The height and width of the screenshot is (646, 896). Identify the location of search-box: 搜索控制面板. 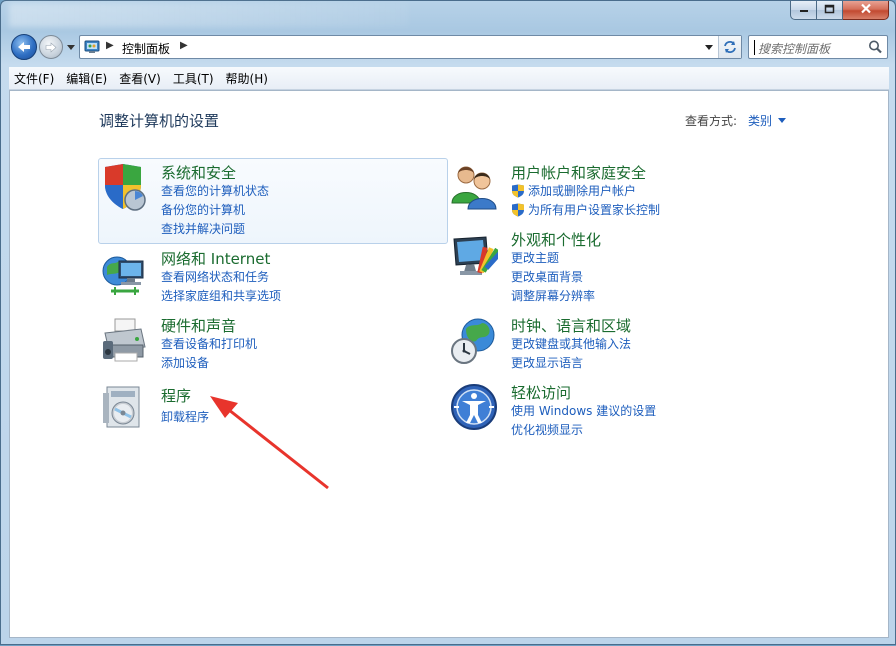
(818, 47).